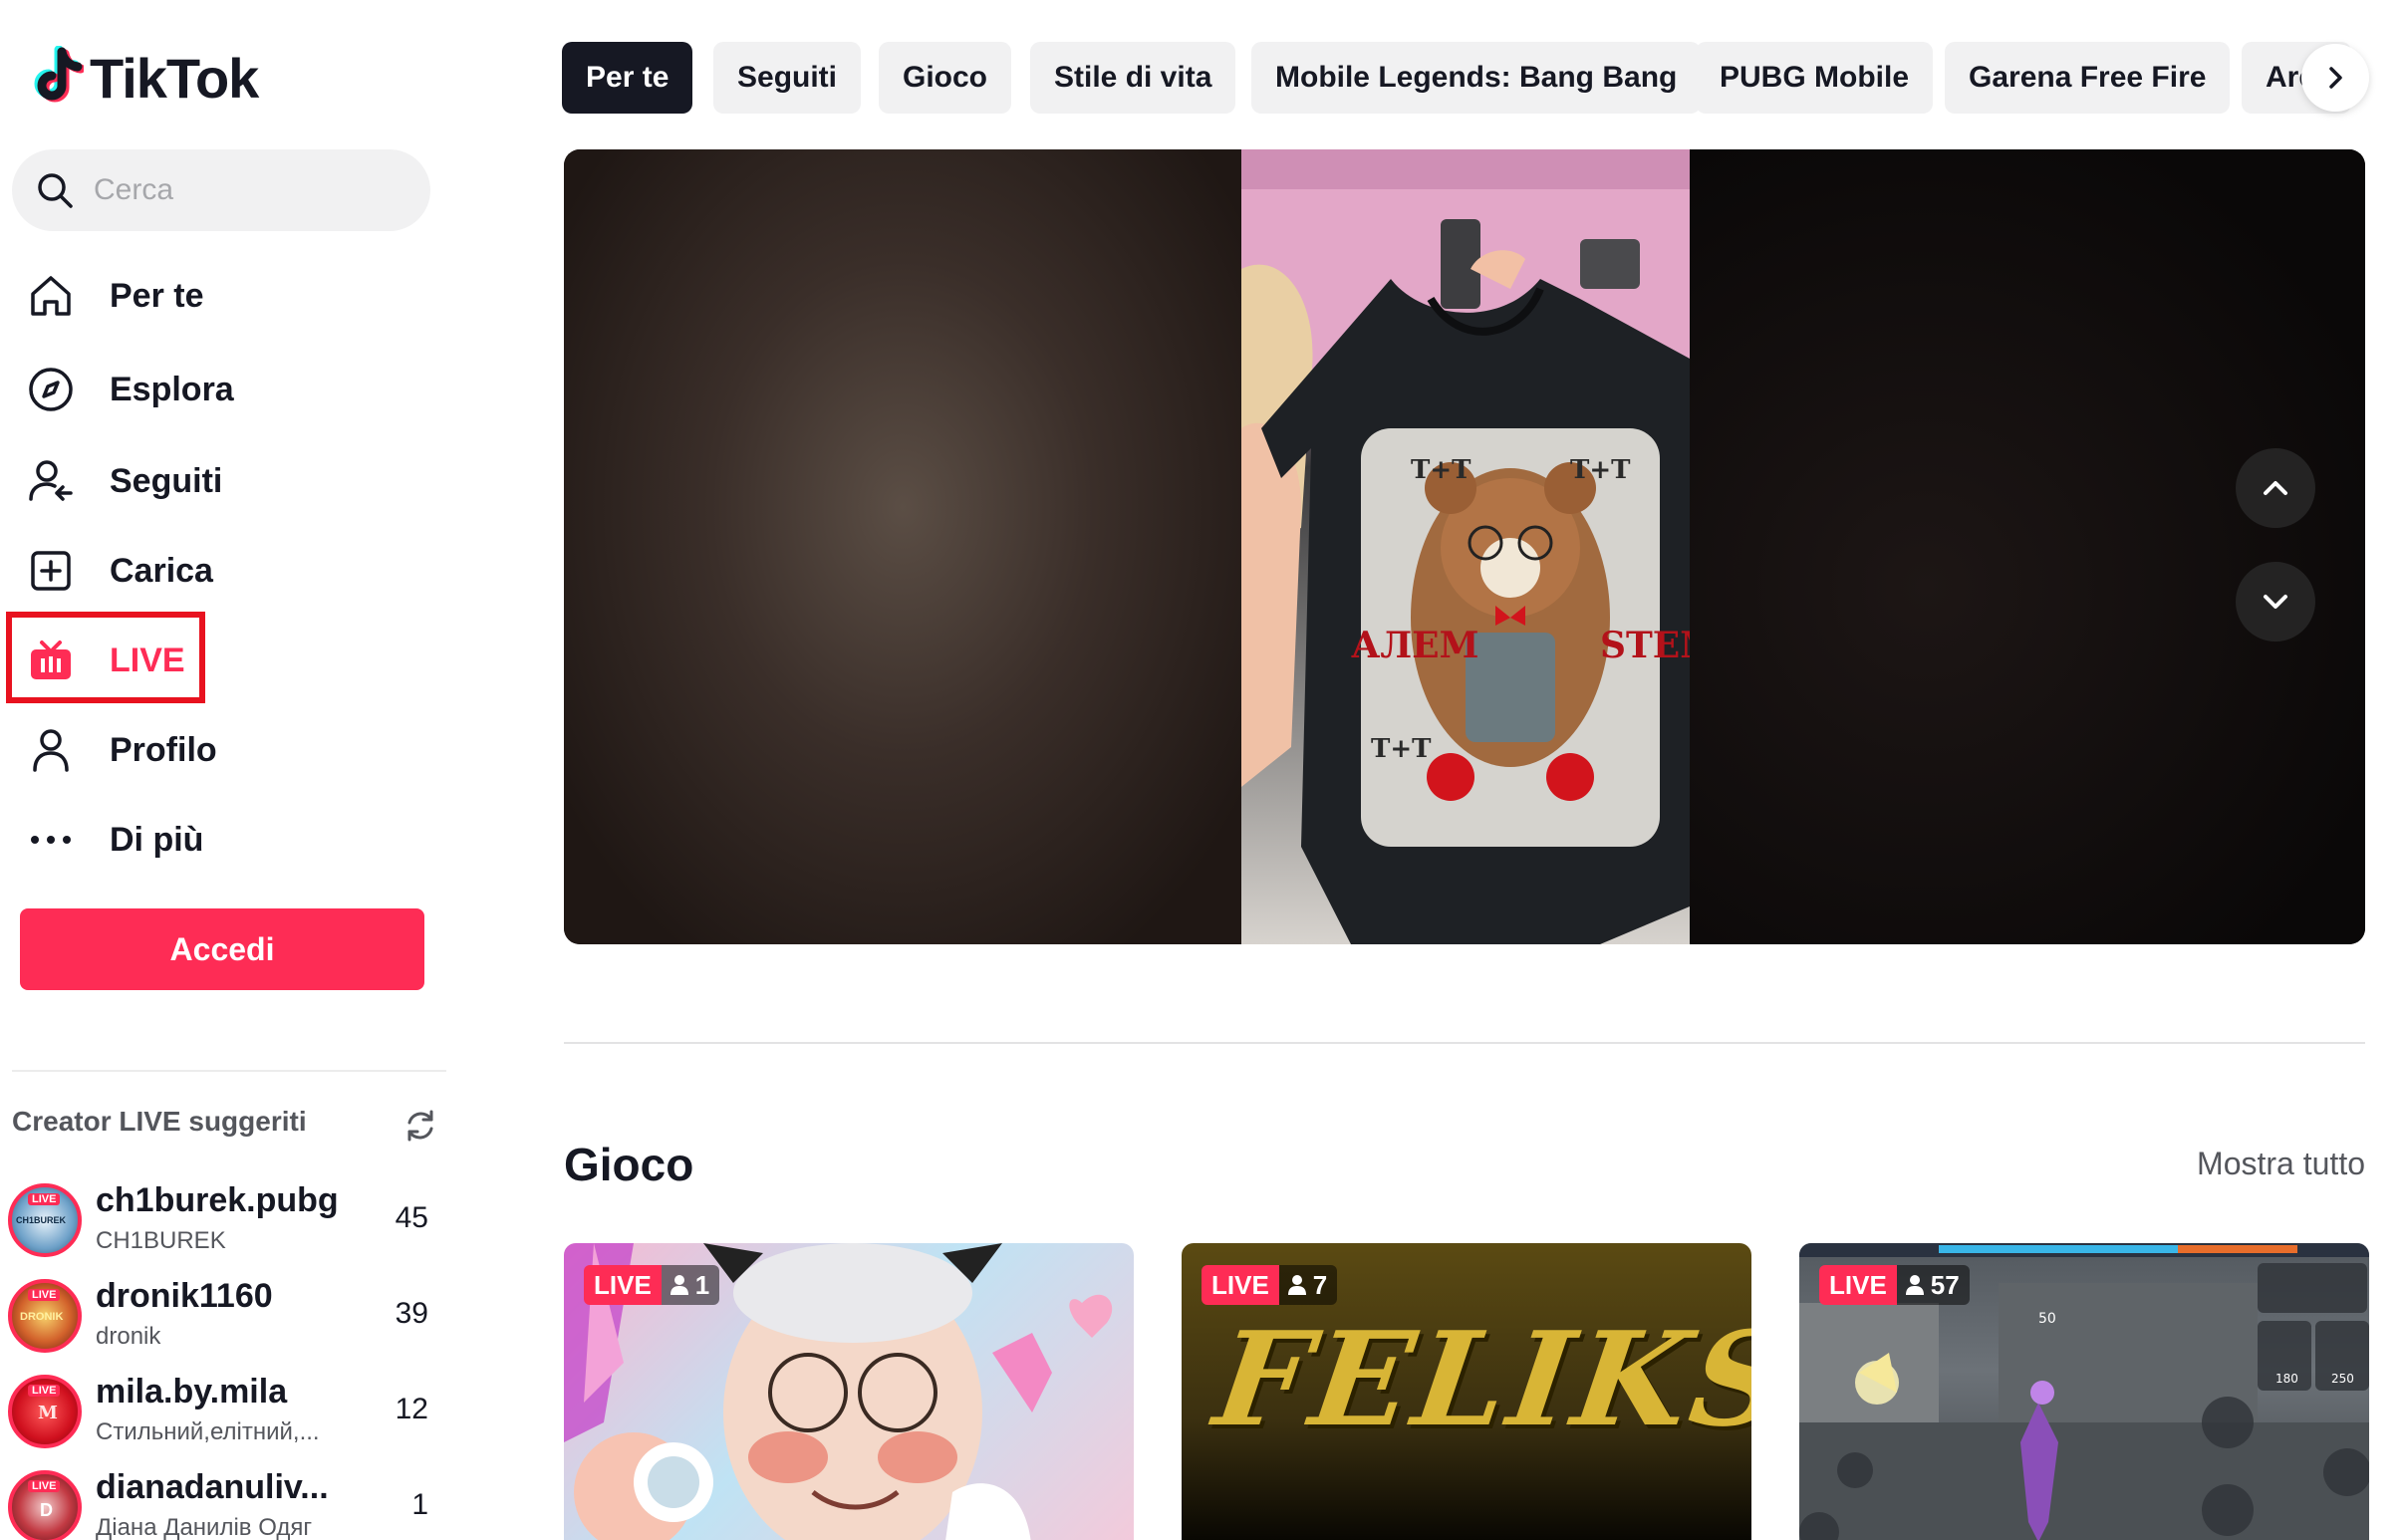 This screenshot has height=1540, width=2407. Describe the element at coordinates (55, 190) in the screenshot. I see `search-icon` at that location.